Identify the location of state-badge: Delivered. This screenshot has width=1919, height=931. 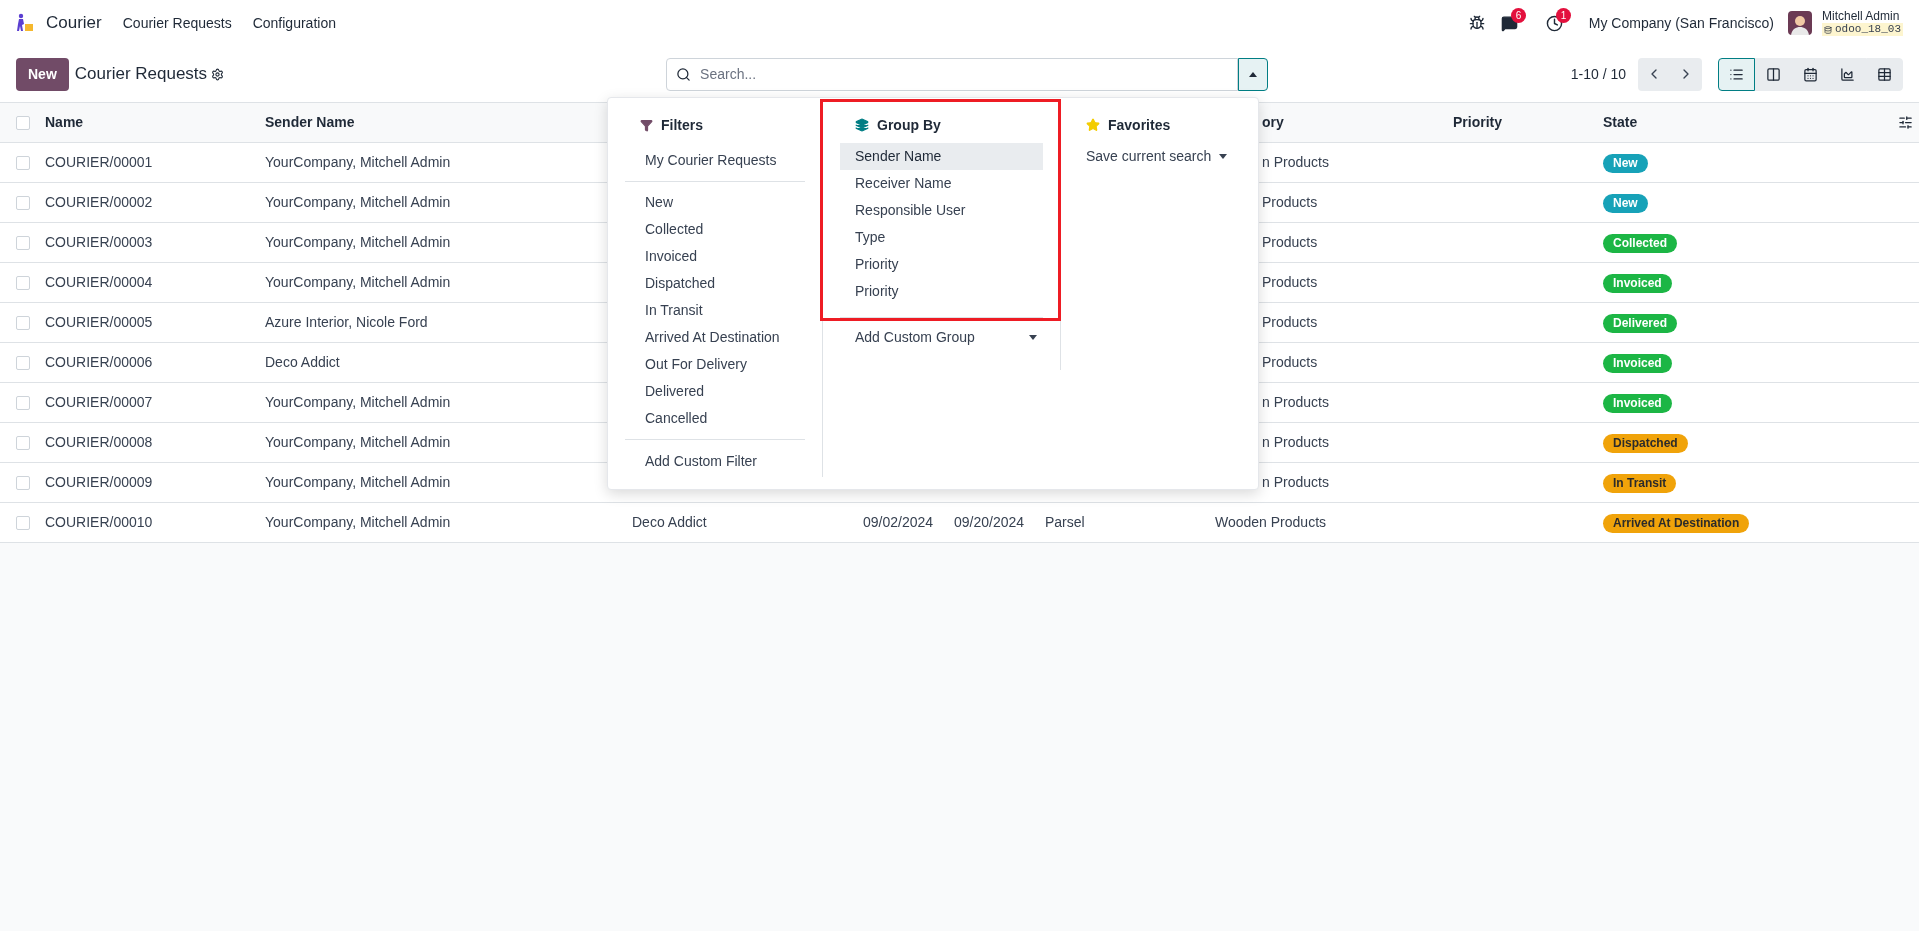
(1640, 323).